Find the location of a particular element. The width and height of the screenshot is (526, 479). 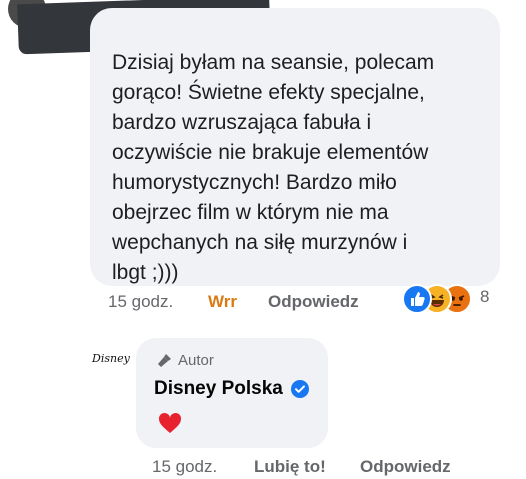

like-button: Lubię to! is located at coordinates (290, 467).